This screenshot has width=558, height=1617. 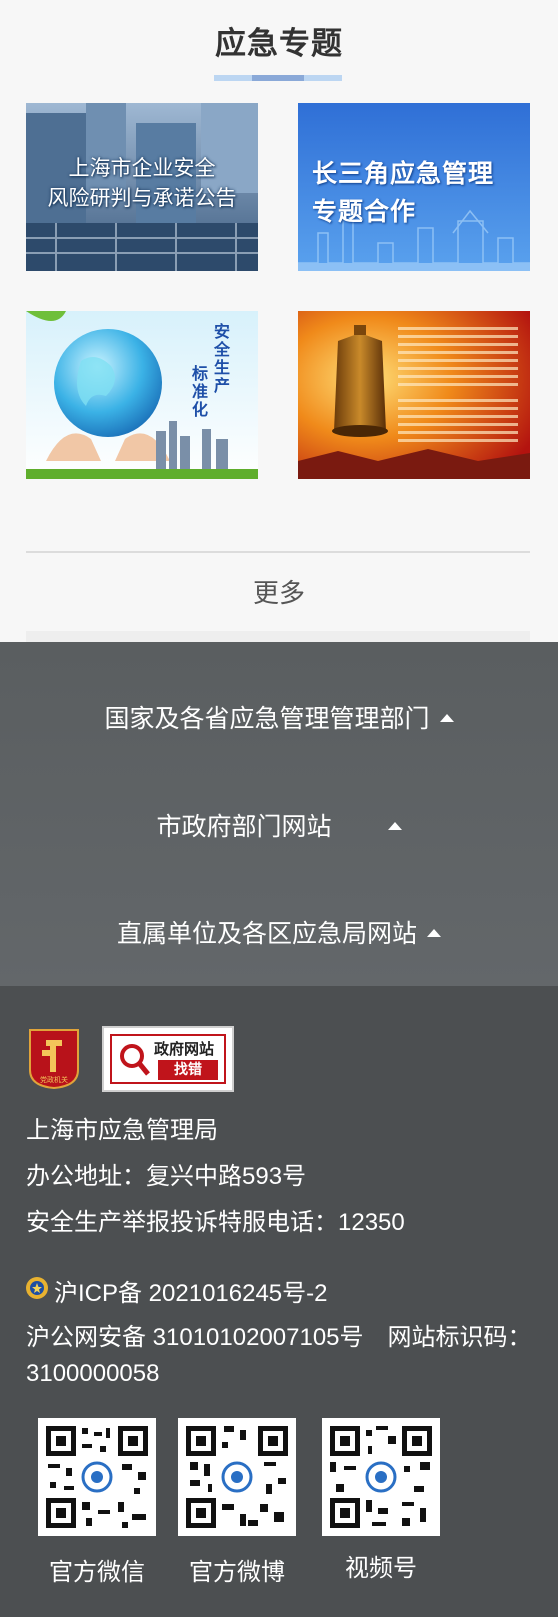 I want to click on magnifier-icon, so click(x=135, y=1060).